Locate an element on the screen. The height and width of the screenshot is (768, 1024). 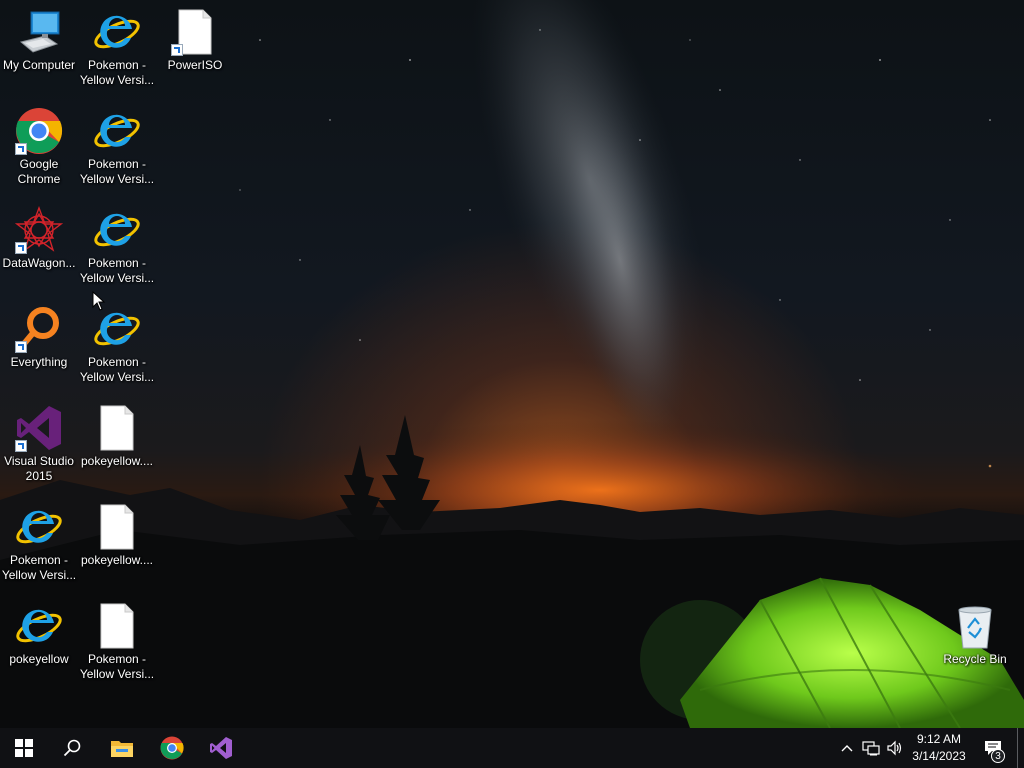
computer-icon is located at coordinates (39, 32).